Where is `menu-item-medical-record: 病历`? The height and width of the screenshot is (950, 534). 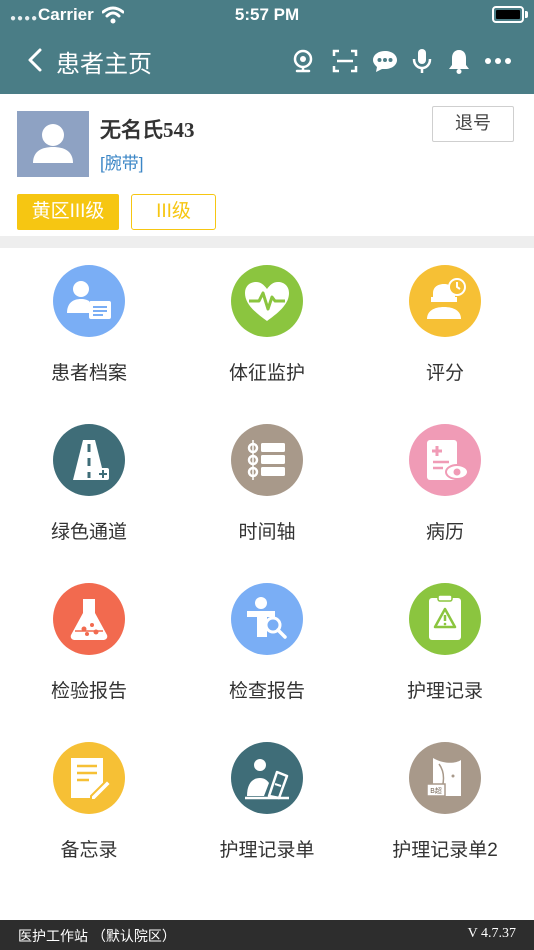 menu-item-medical-record: 病历 is located at coordinates (445, 486).